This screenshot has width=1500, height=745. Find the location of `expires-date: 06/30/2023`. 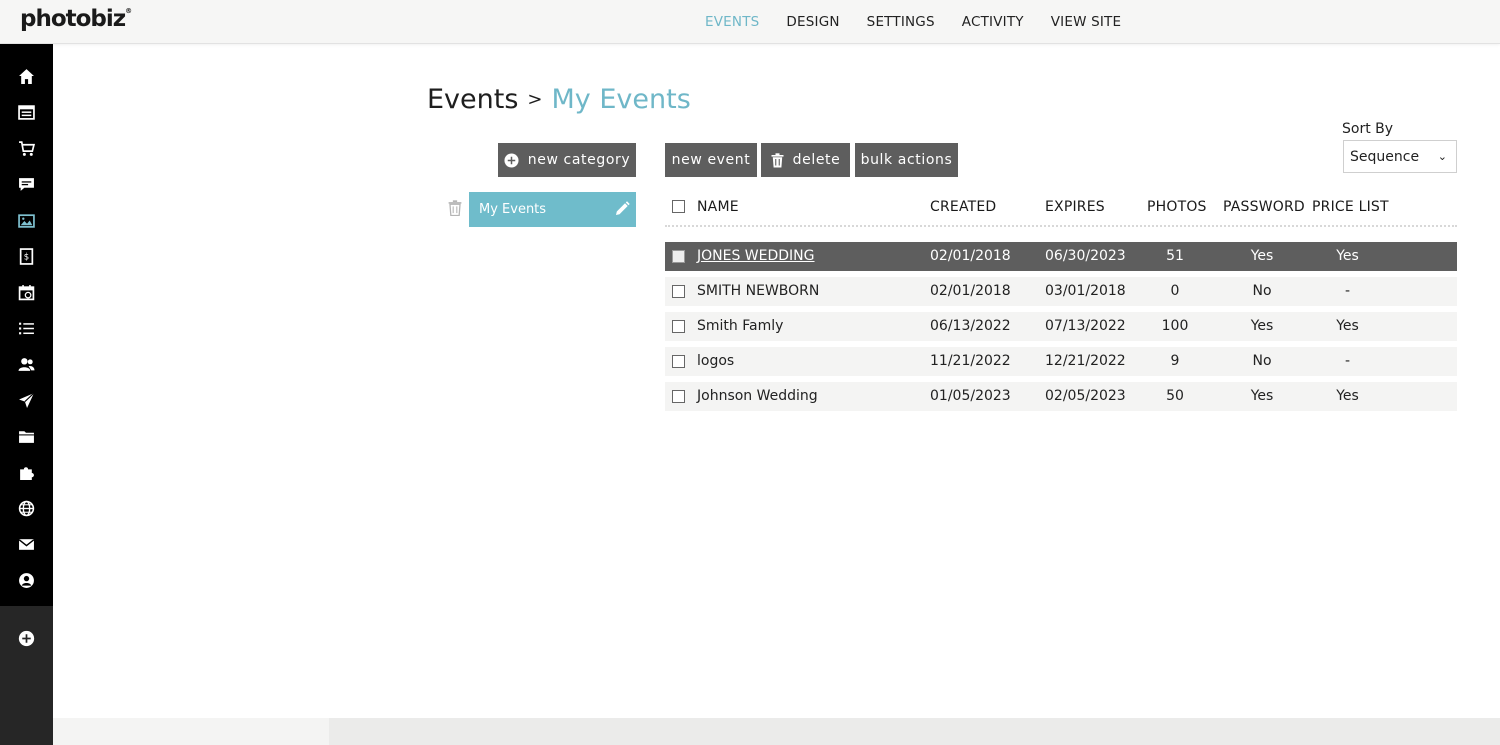

expires-date: 06/30/2023 is located at coordinates (1085, 256).